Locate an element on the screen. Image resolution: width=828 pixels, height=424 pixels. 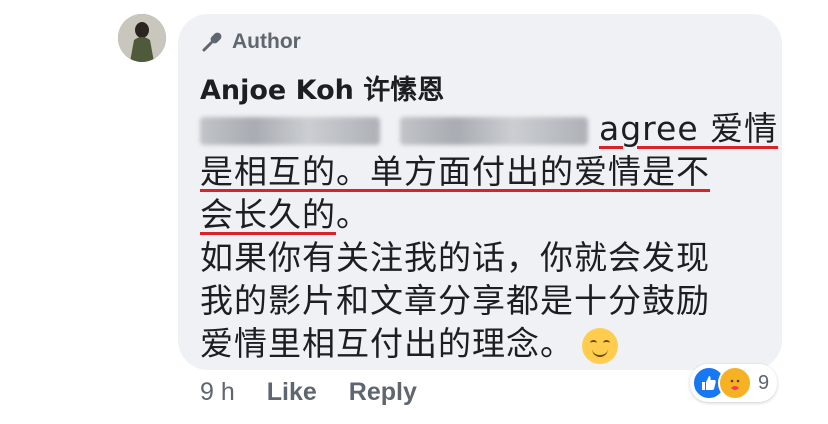
avatar is located at coordinates (142, 38).